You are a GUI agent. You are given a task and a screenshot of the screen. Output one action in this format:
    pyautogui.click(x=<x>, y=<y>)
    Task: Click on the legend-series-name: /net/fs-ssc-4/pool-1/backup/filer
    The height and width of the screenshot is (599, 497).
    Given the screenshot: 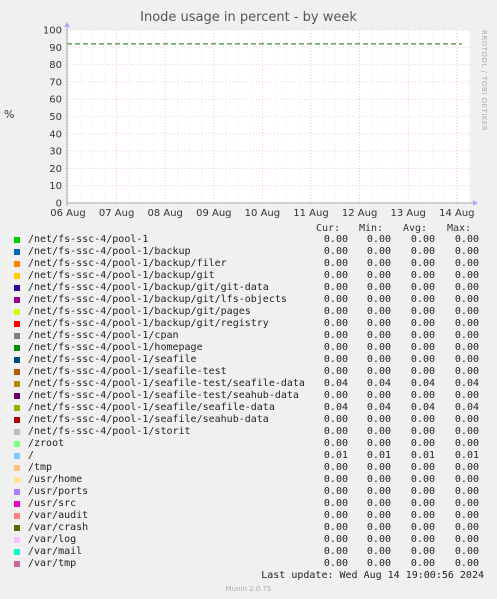 What is the action you would take?
    pyautogui.click(x=127, y=263)
    